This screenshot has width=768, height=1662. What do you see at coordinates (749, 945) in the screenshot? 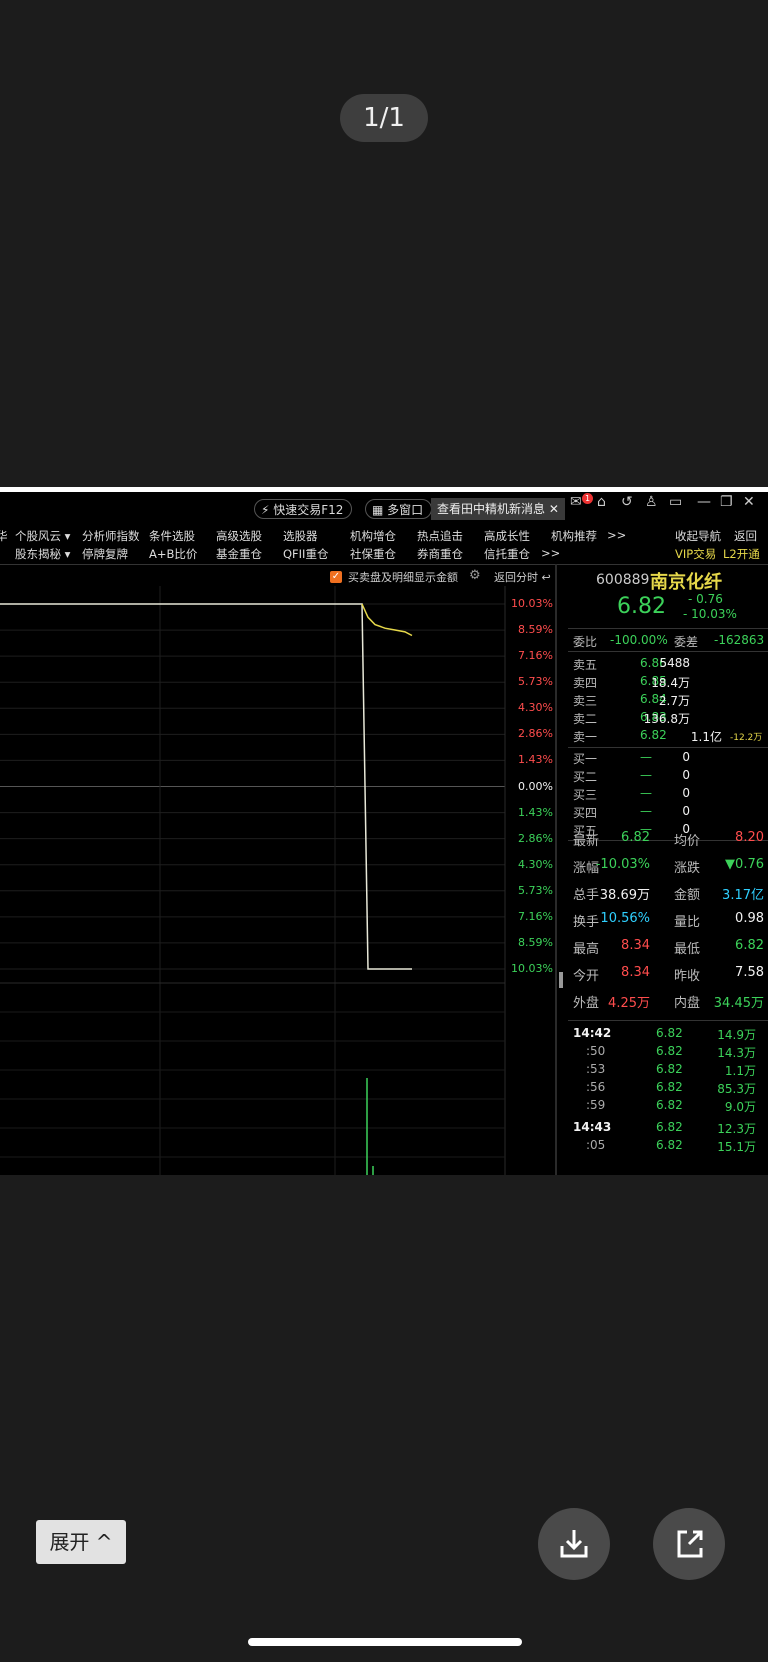
I see `stat-value: 6.82` at bounding box center [749, 945].